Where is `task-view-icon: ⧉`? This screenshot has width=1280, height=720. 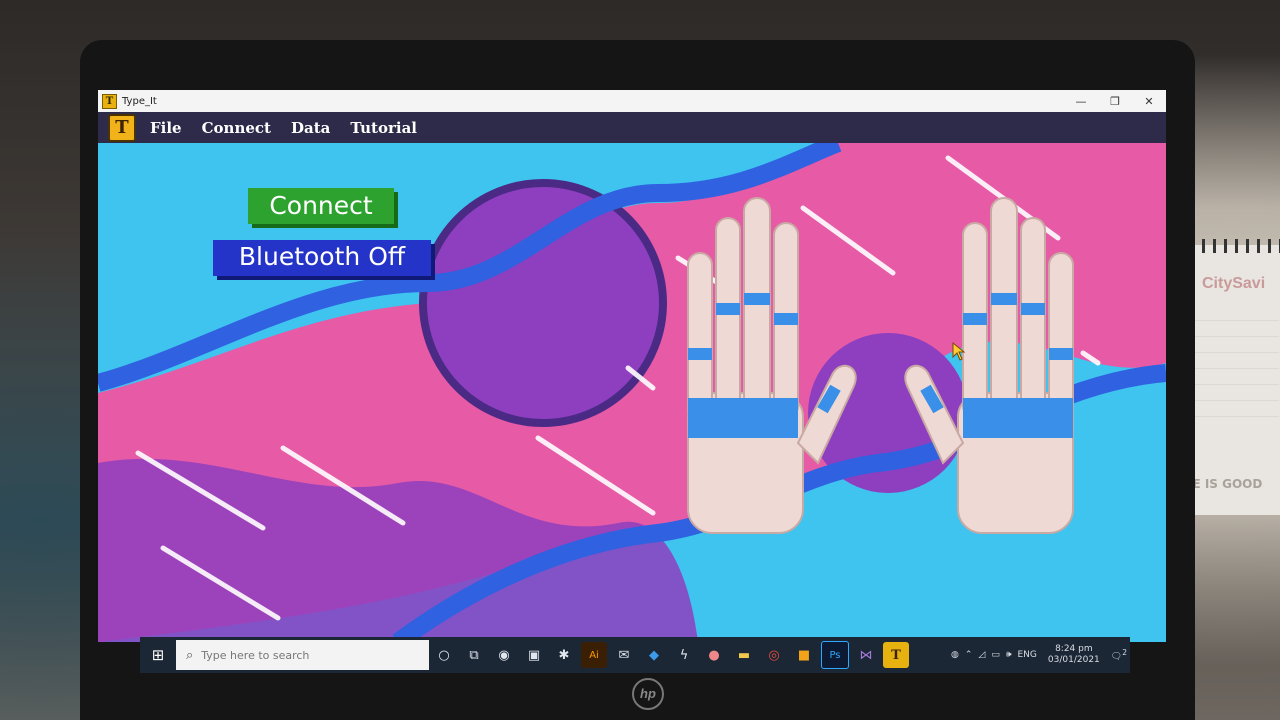
task-view-icon: ⧉ is located at coordinates (474, 655).